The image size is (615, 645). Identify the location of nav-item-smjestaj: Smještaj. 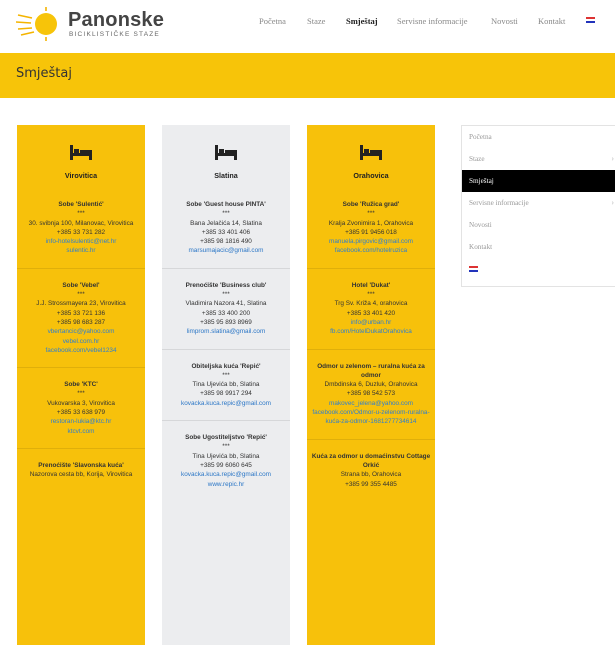
(362, 21).